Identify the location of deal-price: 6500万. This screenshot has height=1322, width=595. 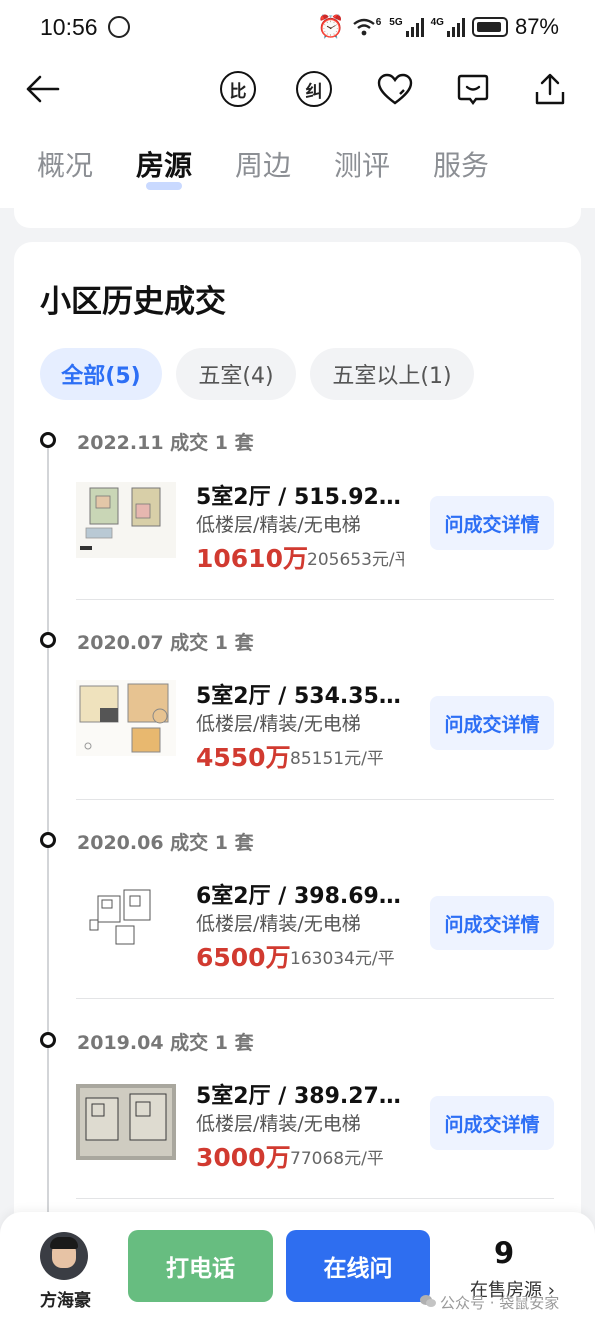
(243, 957).